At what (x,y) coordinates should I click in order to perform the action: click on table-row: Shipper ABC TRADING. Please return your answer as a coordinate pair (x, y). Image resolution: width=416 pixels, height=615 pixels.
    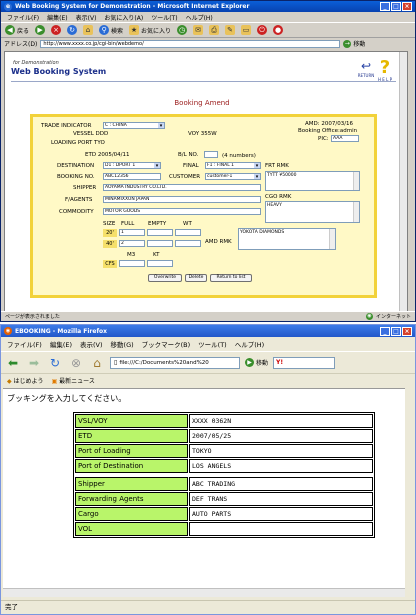
    Looking at the image, I should click on (224, 484).